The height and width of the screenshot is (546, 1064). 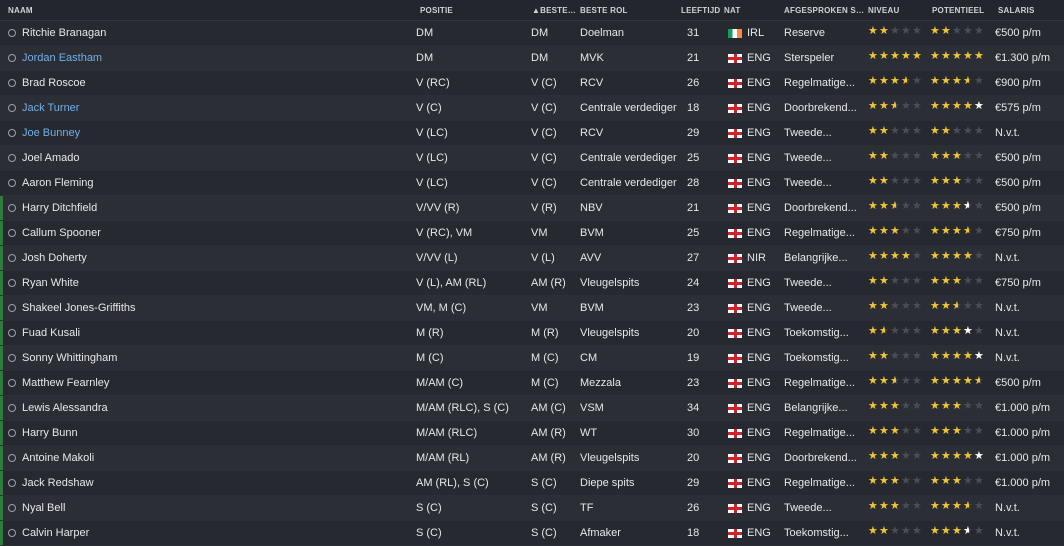 What do you see at coordinates (64, 33) in the screenshot?
I see `player-name: Ritchie Branagan` at bounding box center [64, 33].